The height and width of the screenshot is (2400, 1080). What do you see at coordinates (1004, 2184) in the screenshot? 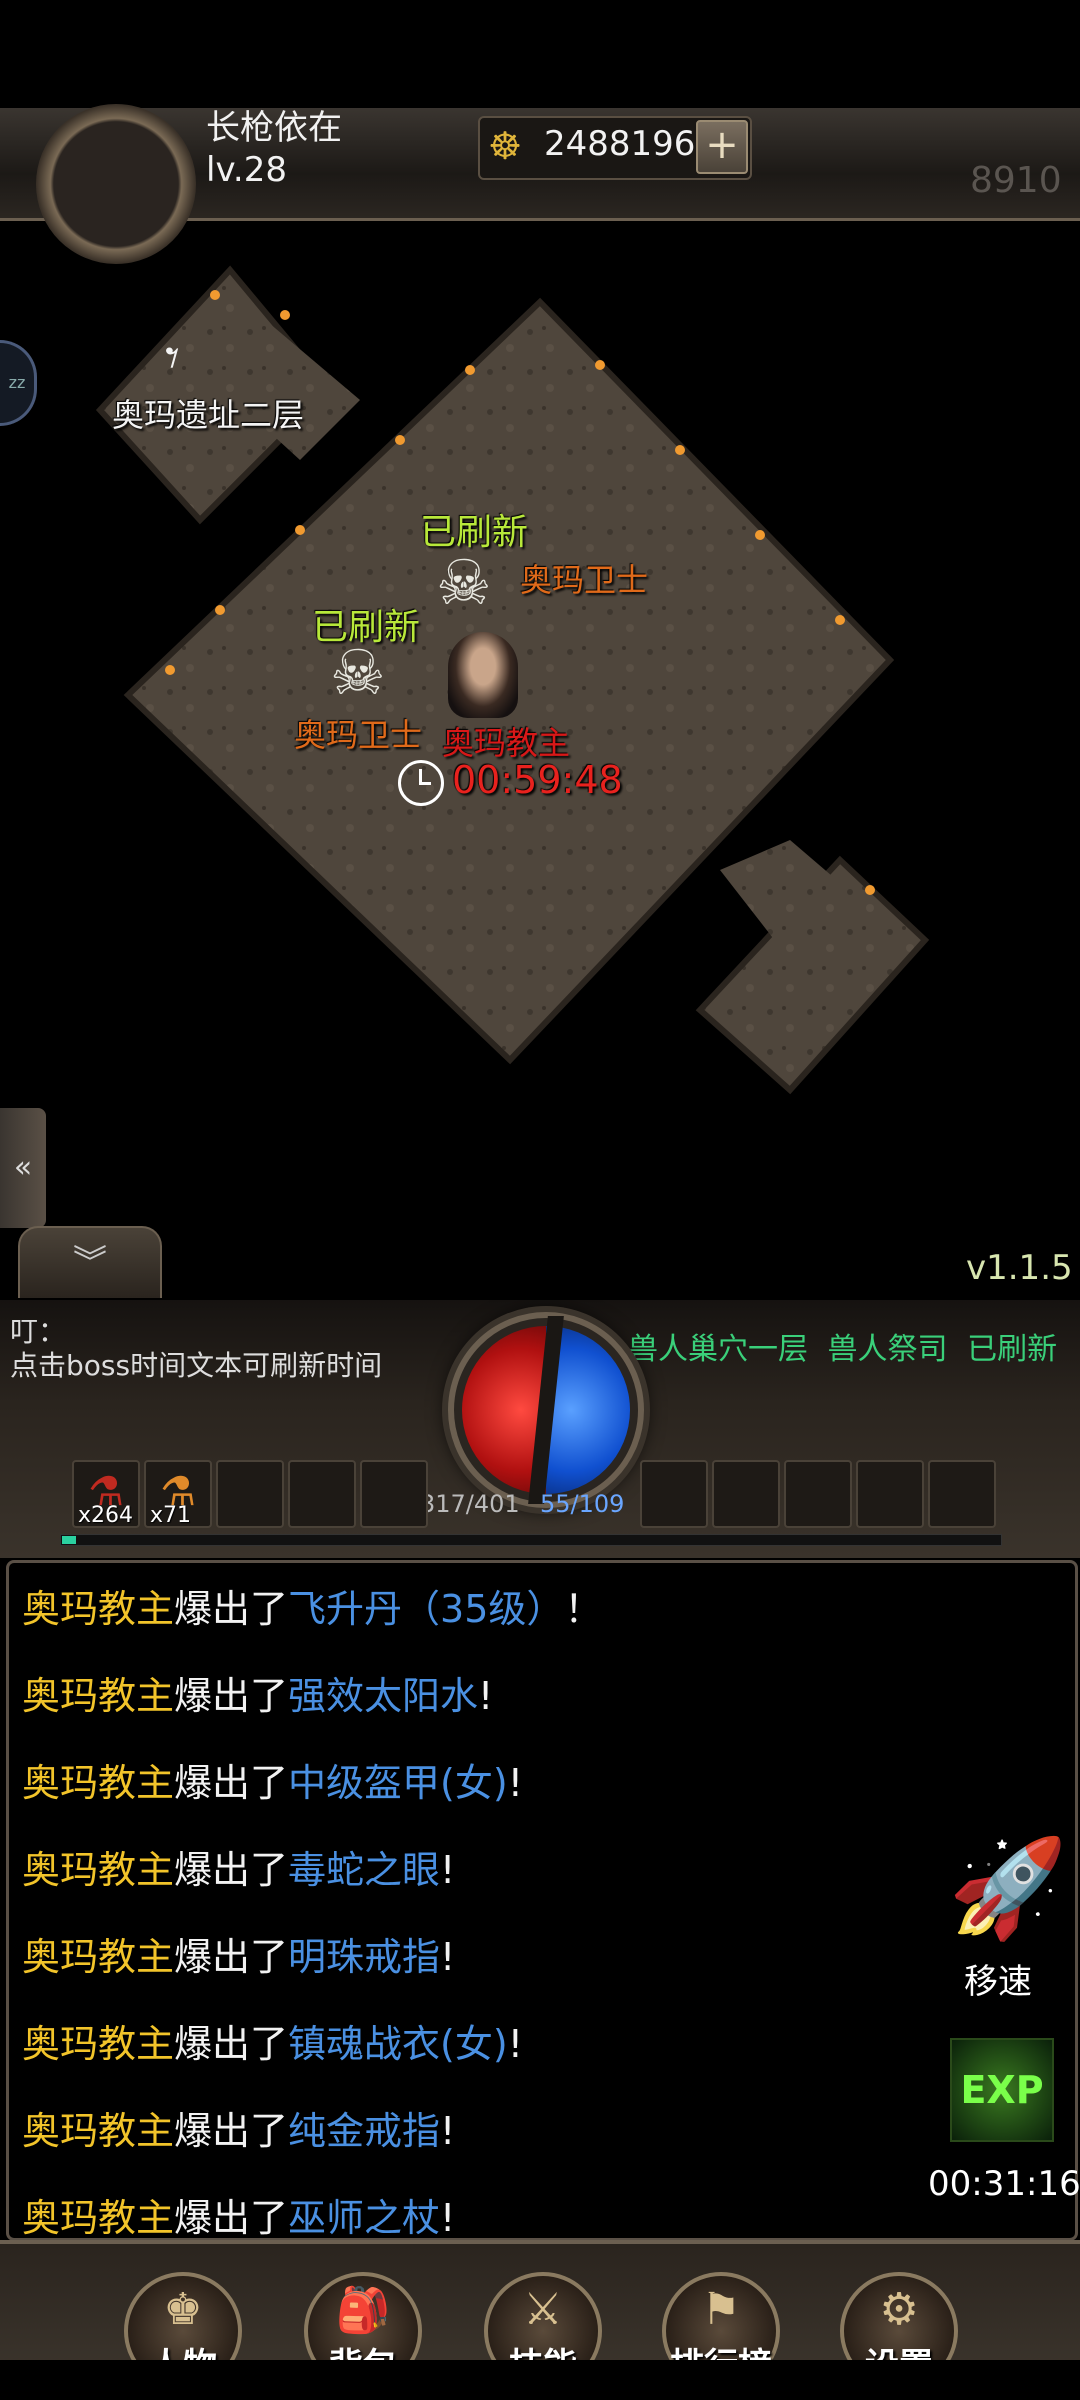
I see `exp-boost-timer: 00:31:16` at bounding box center [1004, 2184].